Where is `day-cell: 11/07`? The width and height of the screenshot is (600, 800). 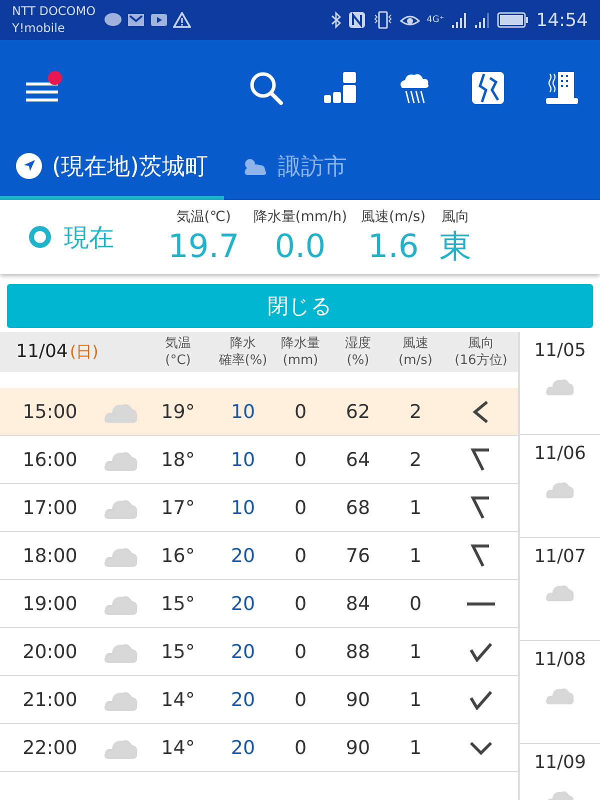
day-cell: 11/07 is located at coordinates (560, 589).